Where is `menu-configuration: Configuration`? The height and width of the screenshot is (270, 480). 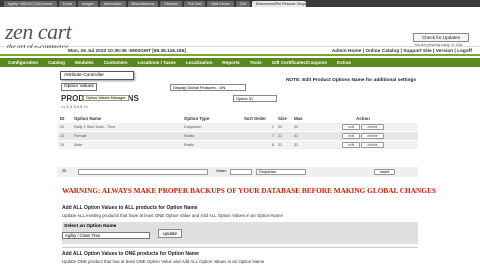 menu-configuration: Configuration is located at coordinates (23, 62).